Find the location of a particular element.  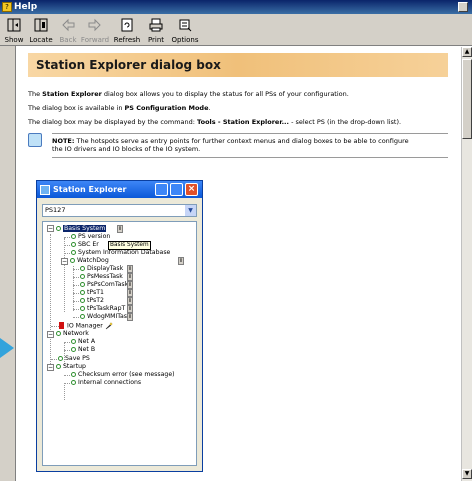

note-divider-bottom is located at coordinates (250, 157).